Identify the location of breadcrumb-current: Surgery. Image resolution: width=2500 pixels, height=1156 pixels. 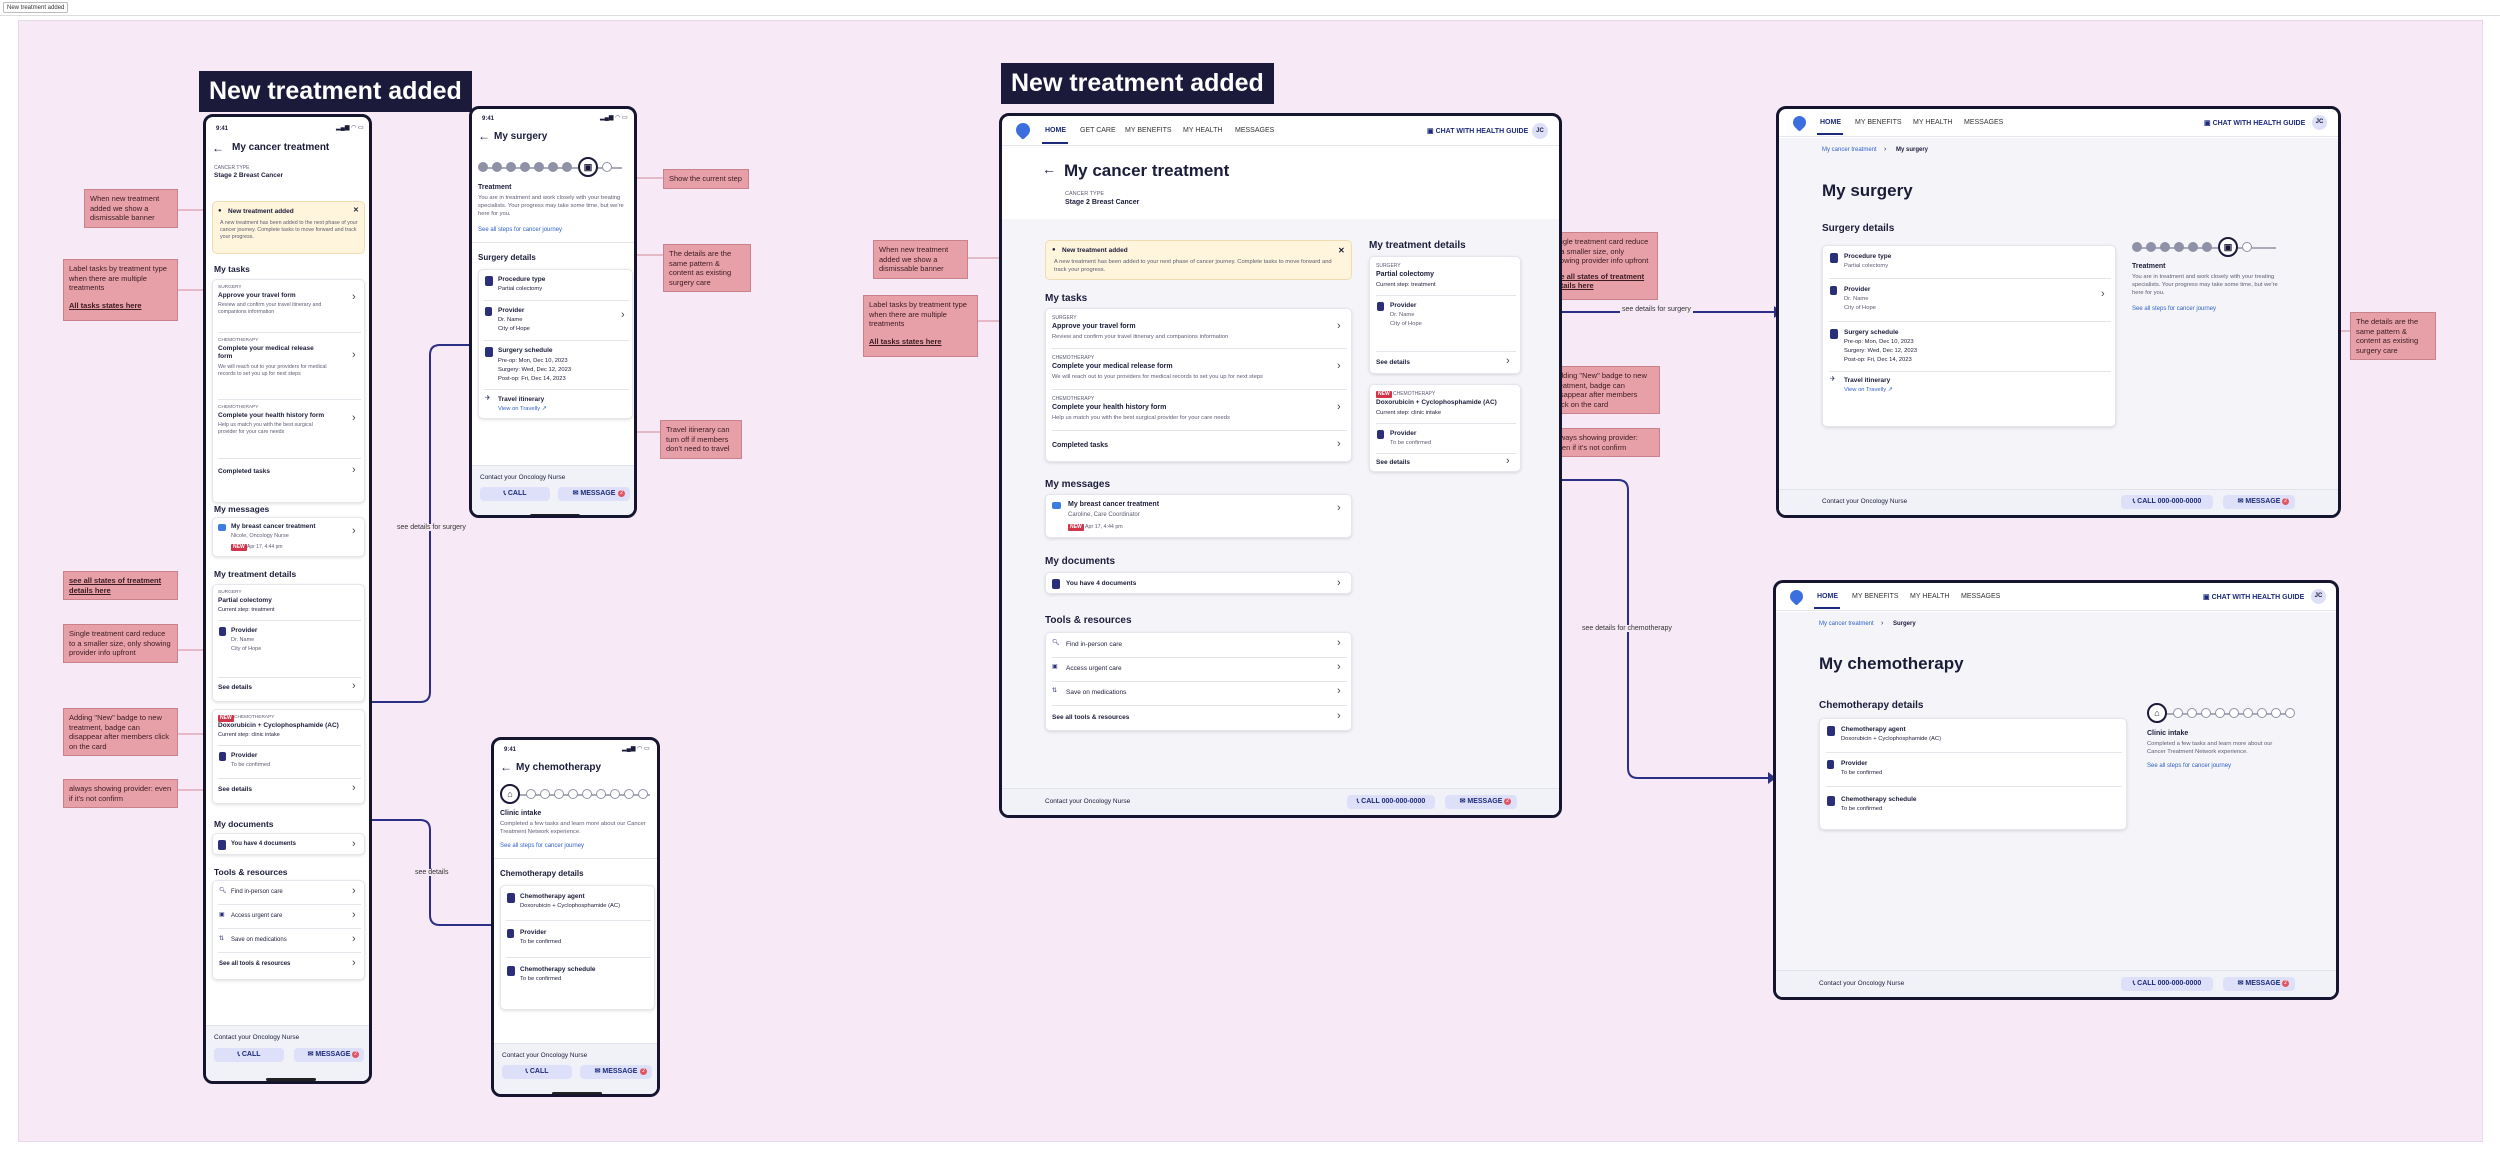
(1904, 624).